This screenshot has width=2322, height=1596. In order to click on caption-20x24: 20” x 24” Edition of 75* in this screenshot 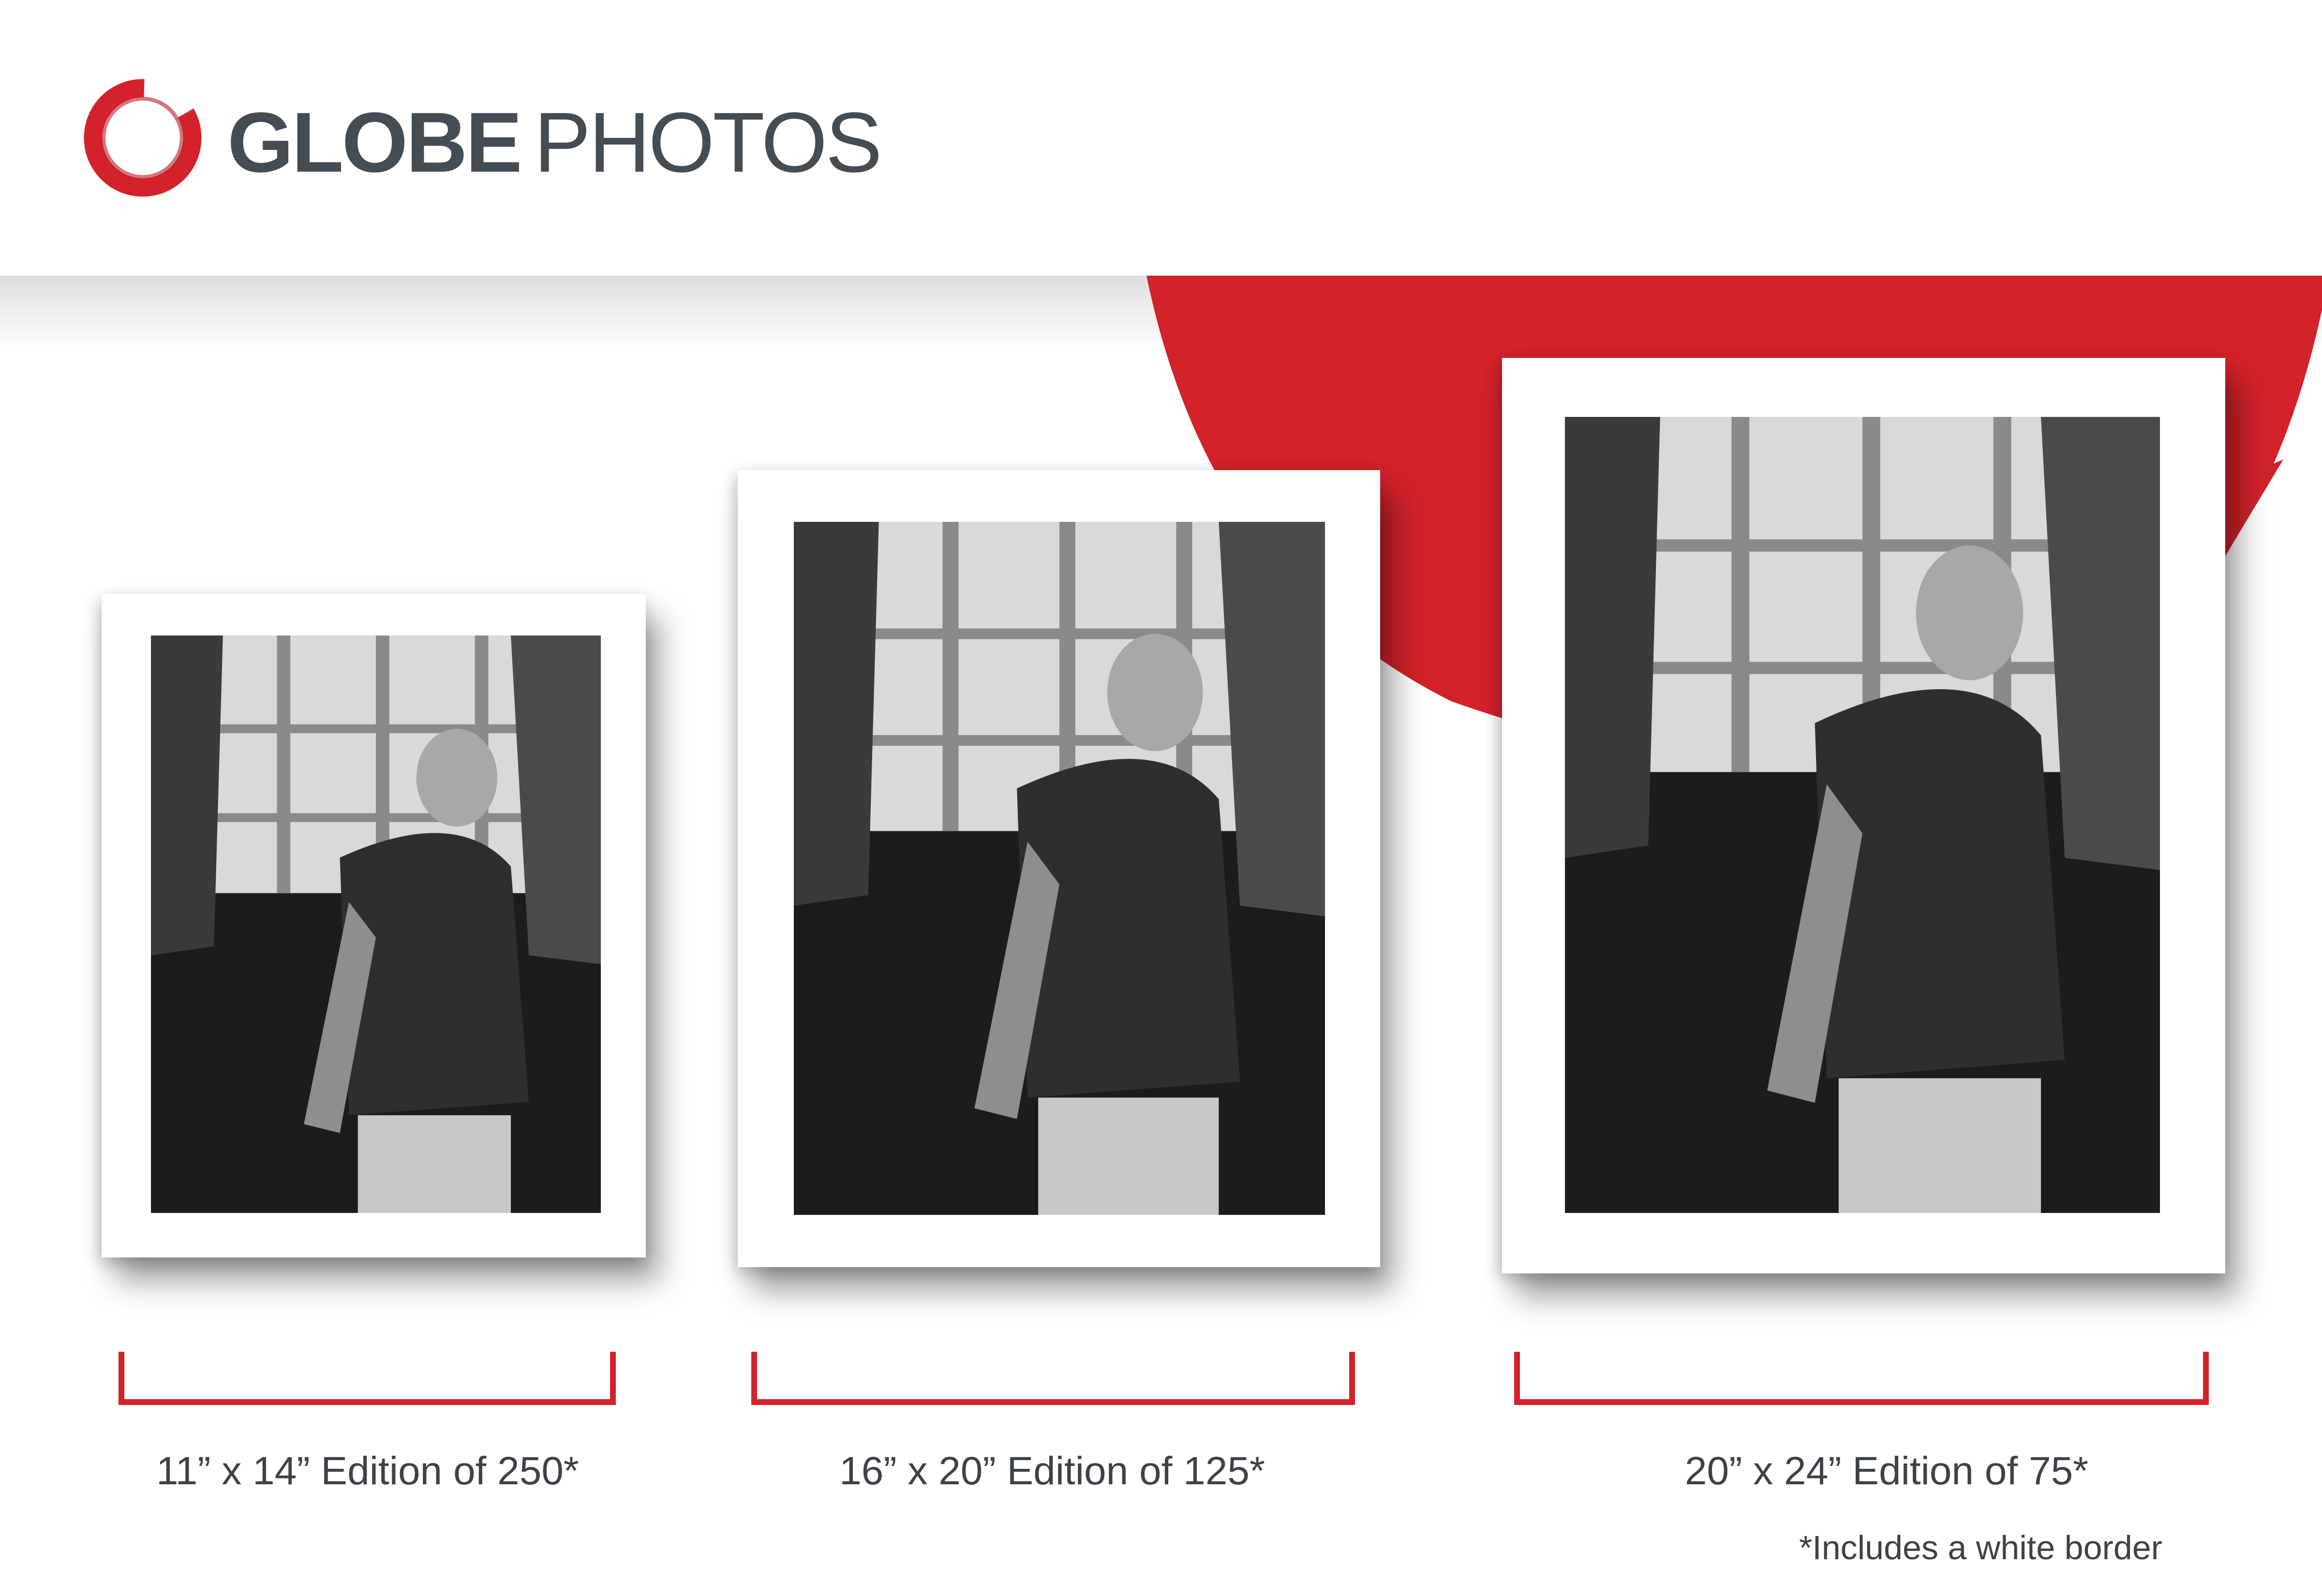, I will do `click(1886, 1471)`.